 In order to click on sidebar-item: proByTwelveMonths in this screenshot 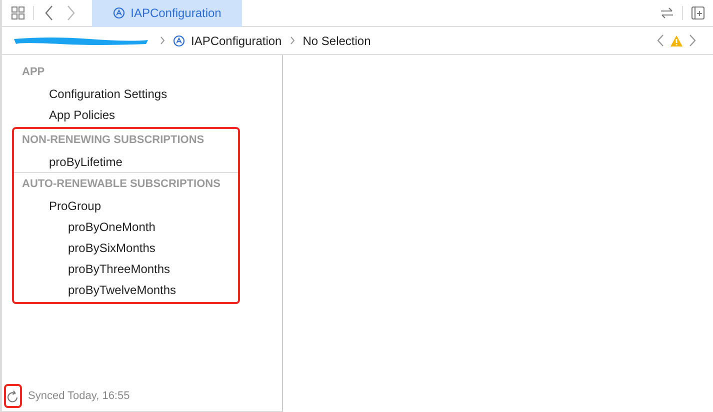, I will do `click(122, 289)`.